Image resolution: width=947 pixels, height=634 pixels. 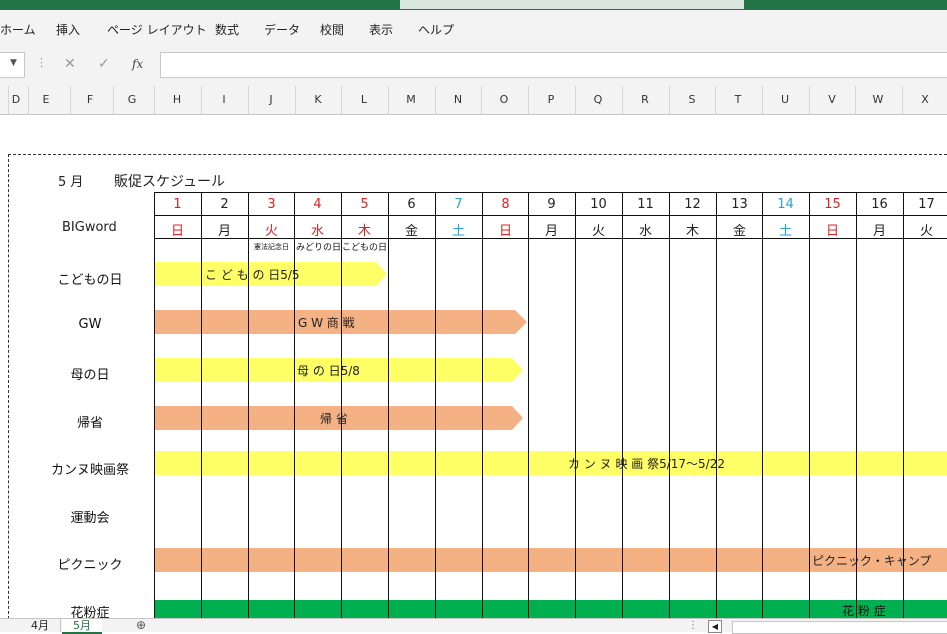 What do you see at coordinates (879, 204) in the screenshot?
I see `day-number: 16` at bounding box center [879, 204].